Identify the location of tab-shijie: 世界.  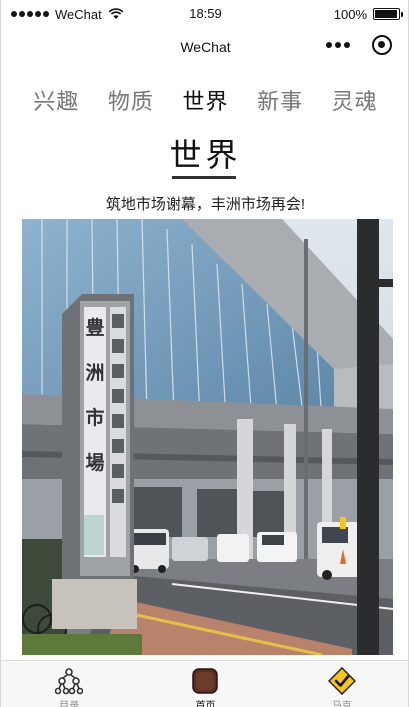
(205, 101).